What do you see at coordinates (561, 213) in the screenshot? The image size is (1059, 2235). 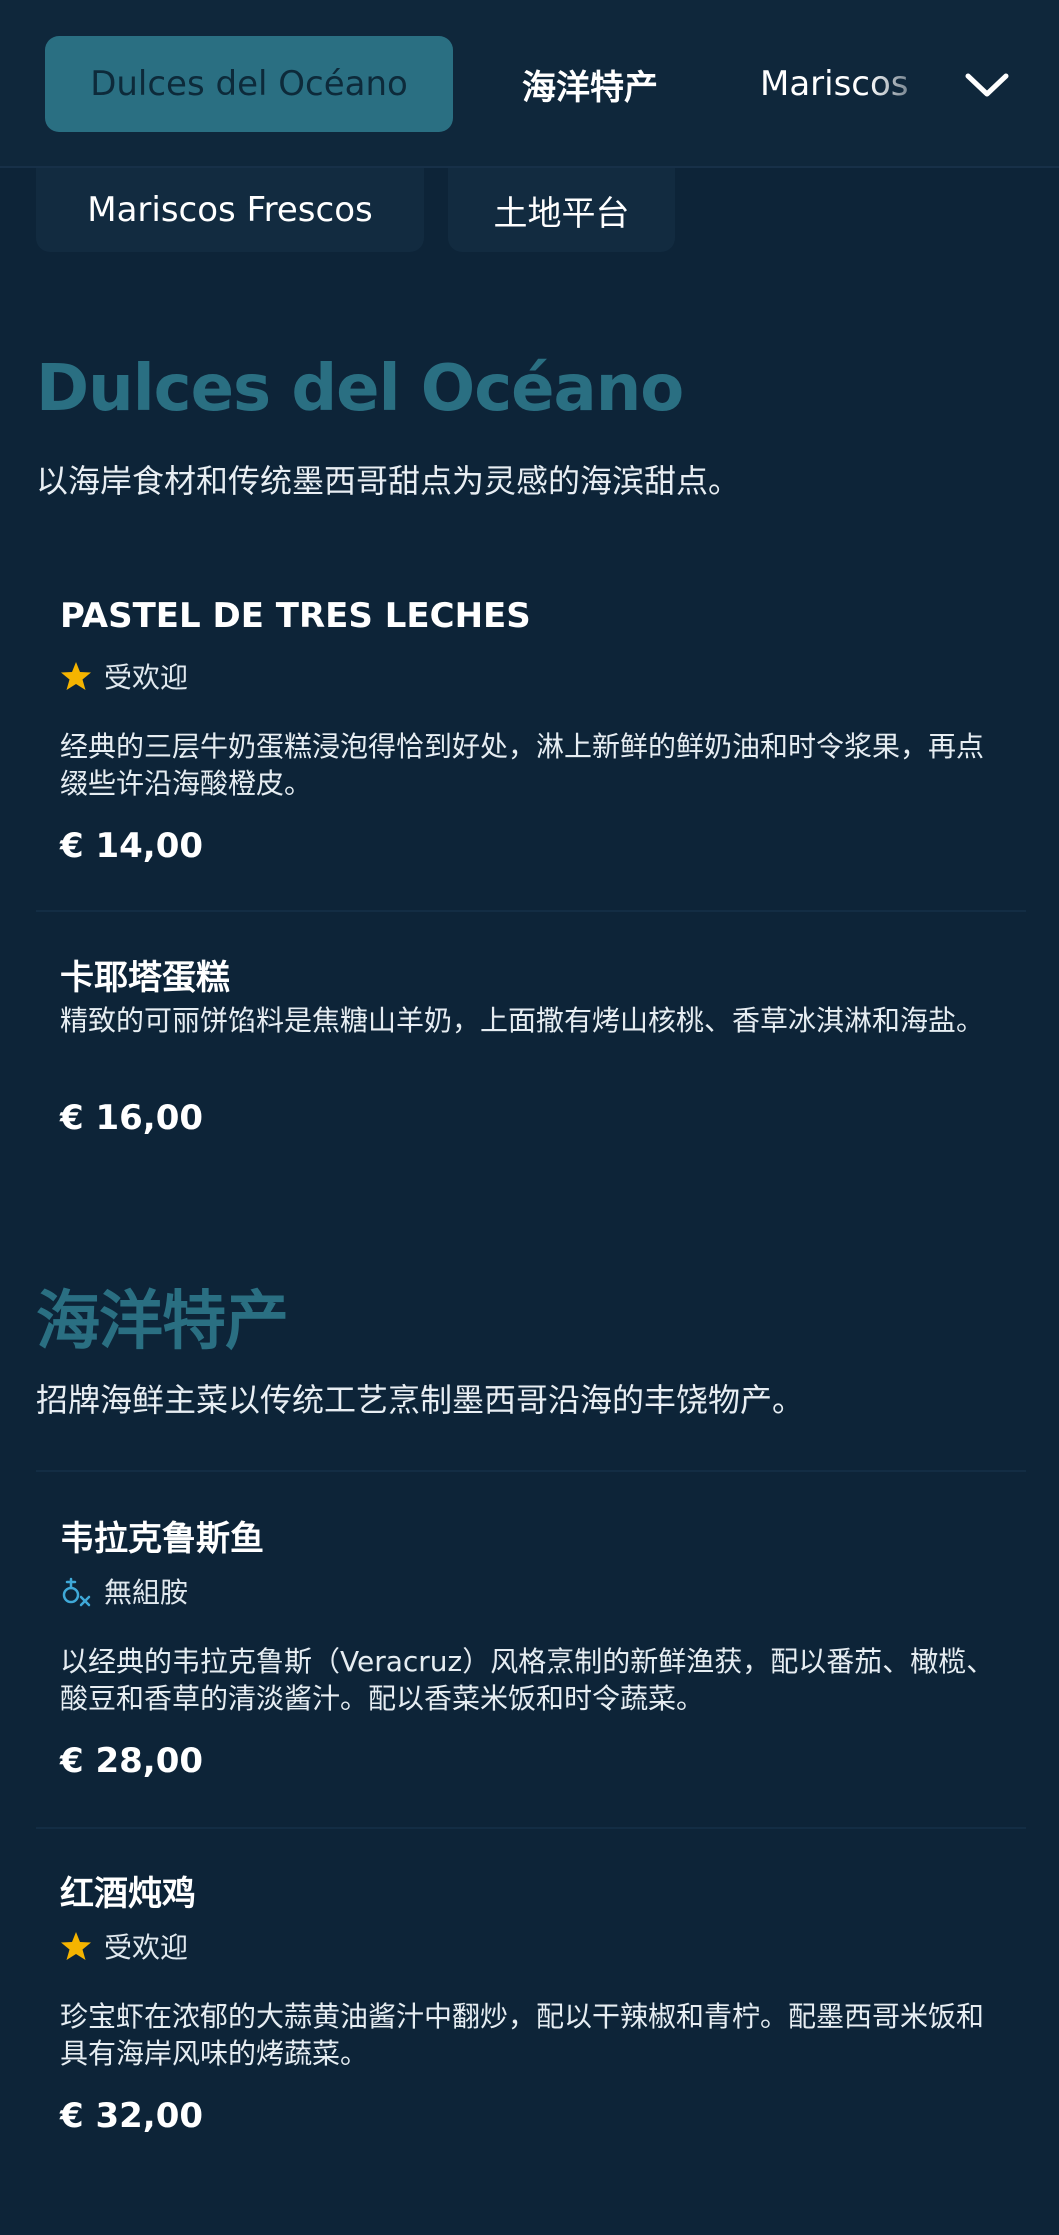 I see `chip-label: 土地平台` at bounding box center [561, 213].